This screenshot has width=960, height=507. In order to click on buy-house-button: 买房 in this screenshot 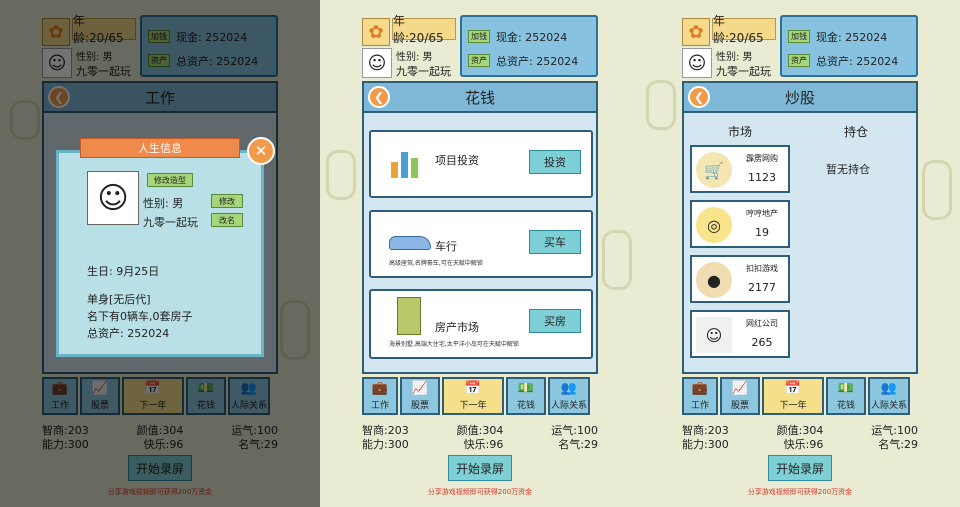, I will do `click(555, 321)`.